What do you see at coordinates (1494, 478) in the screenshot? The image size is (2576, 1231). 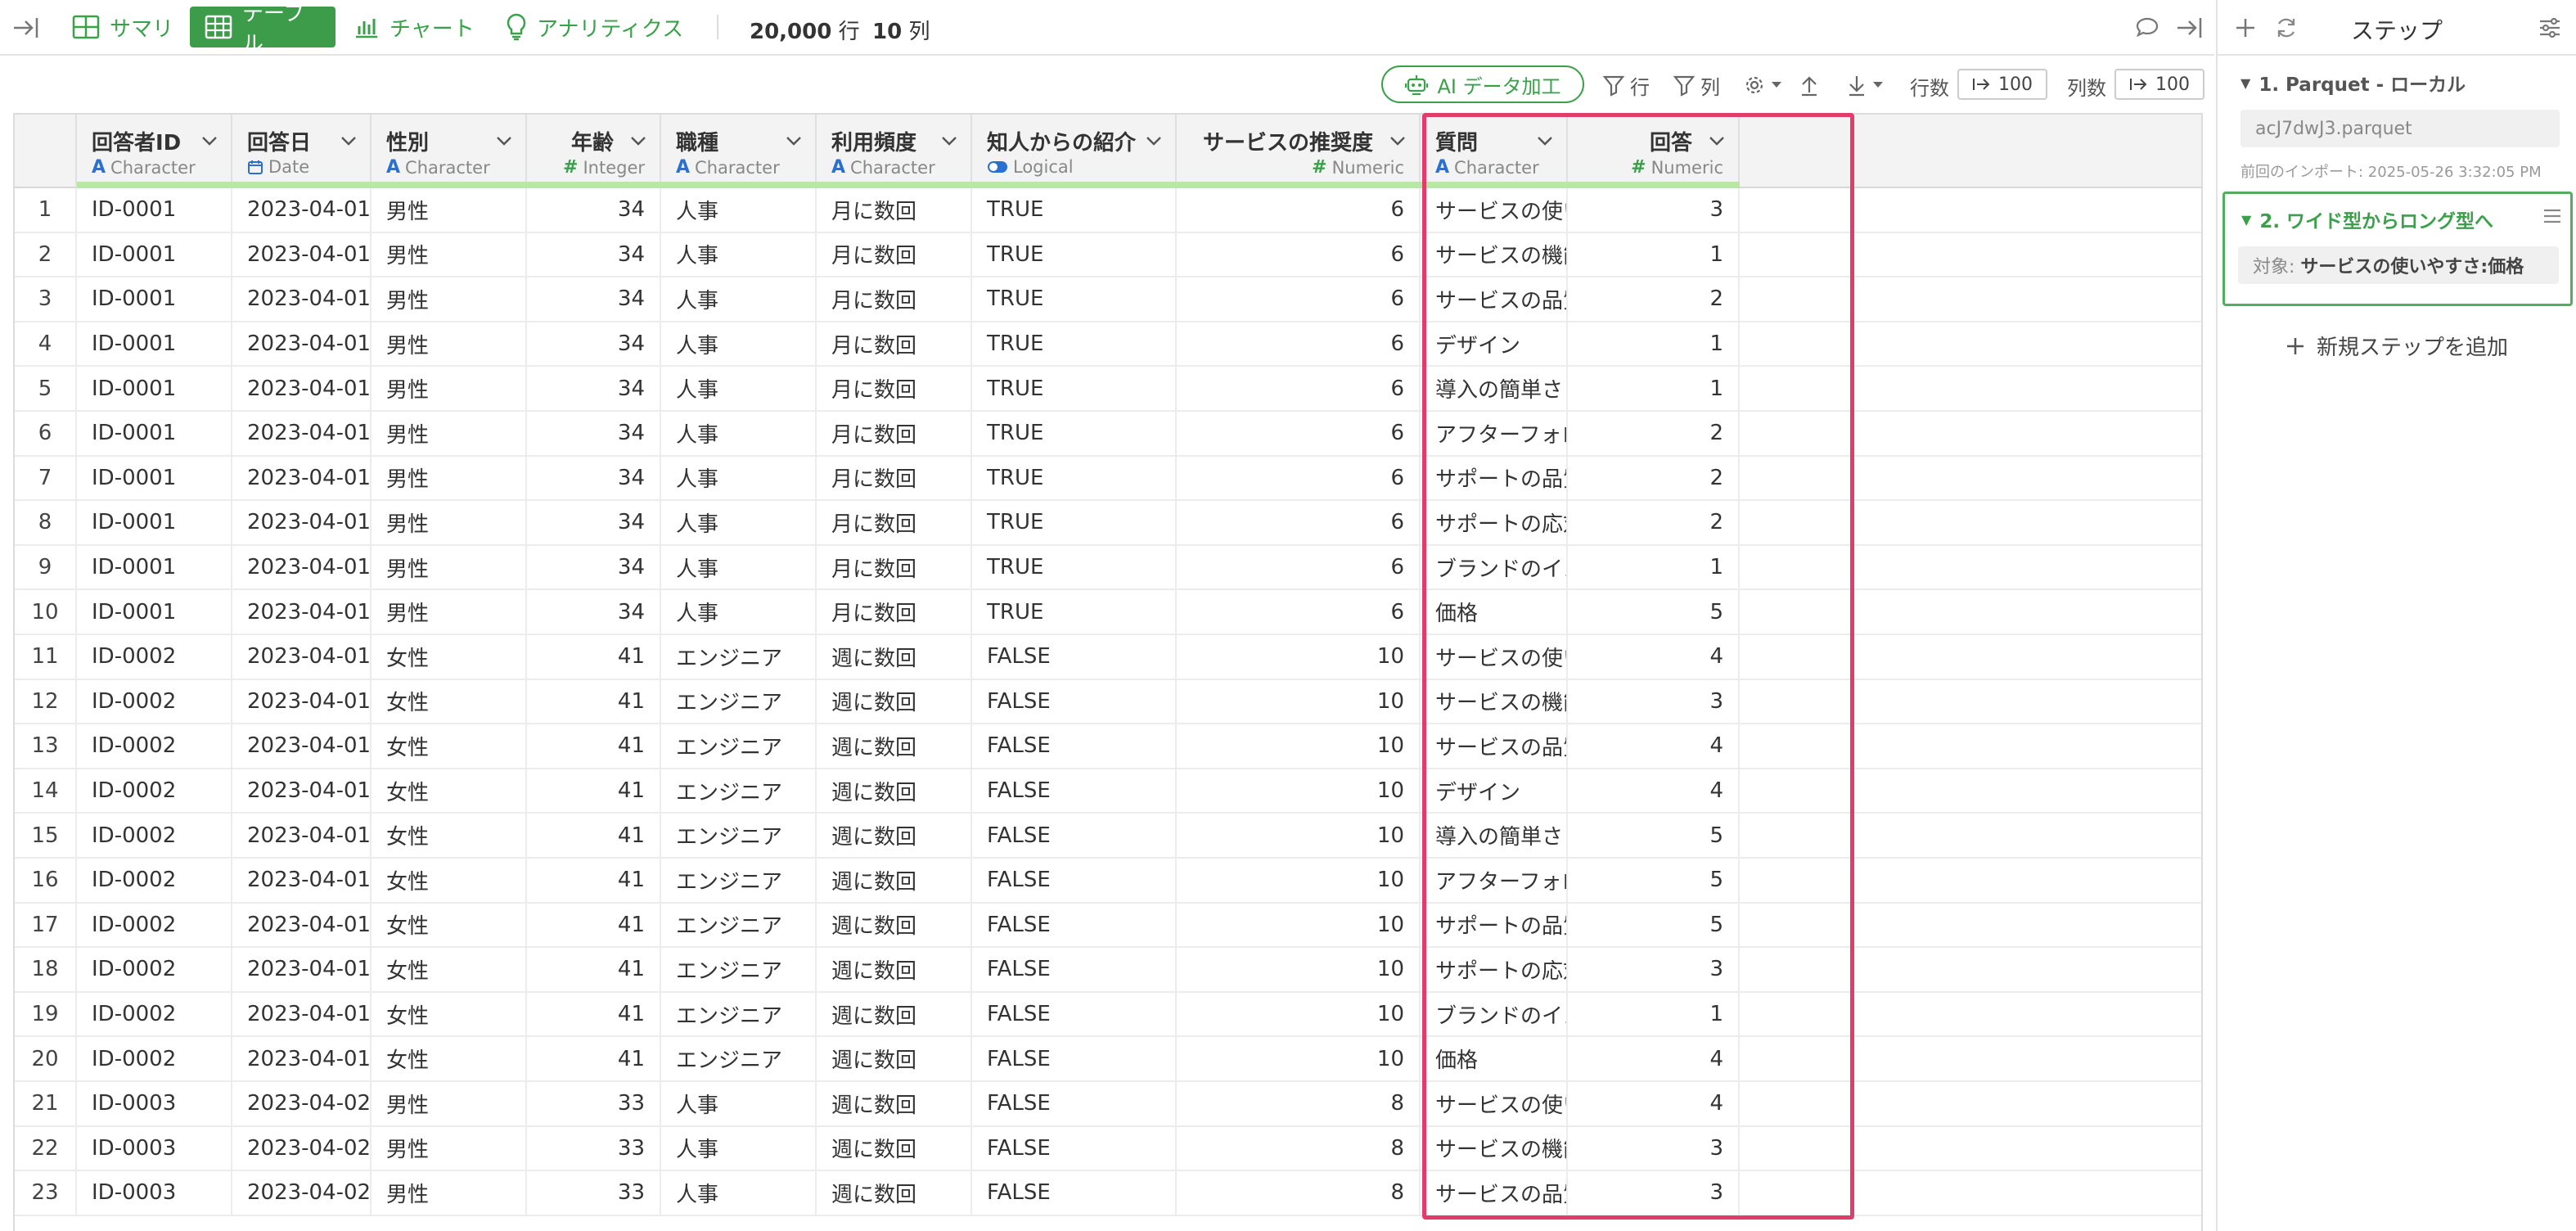 I see `table-cell: サポートの品質` at bounding box center [1494, 478].